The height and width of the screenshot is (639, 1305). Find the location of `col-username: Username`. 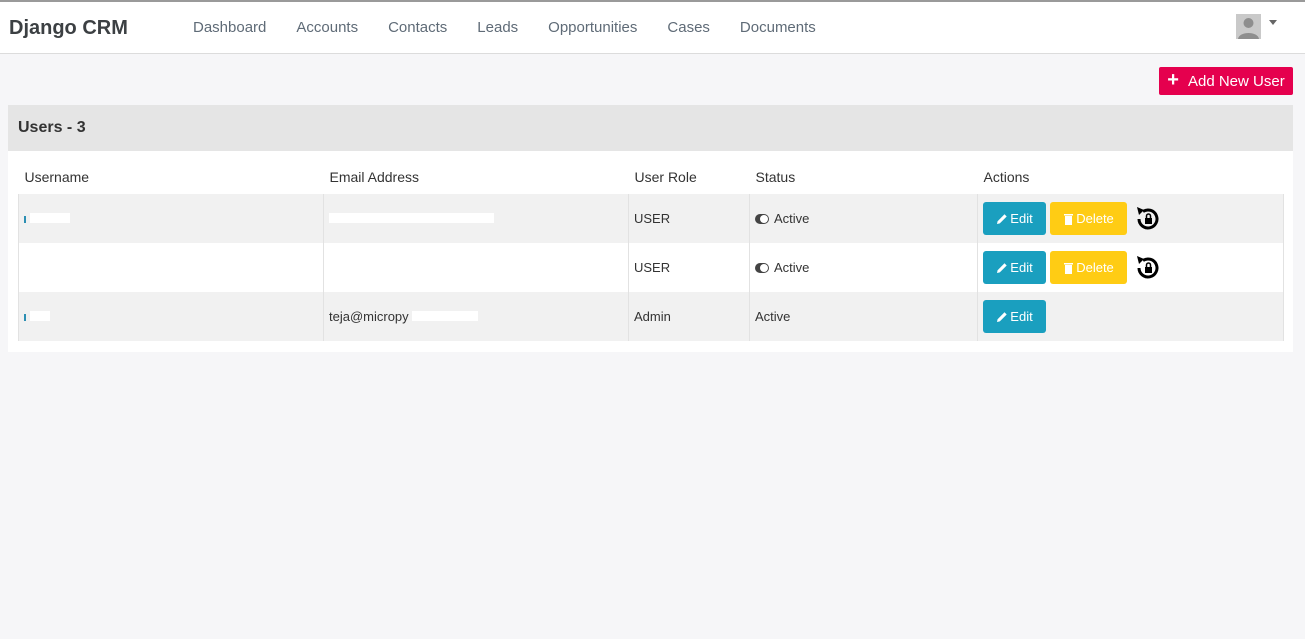

col-username: Username is located at coordinates (57, 177).